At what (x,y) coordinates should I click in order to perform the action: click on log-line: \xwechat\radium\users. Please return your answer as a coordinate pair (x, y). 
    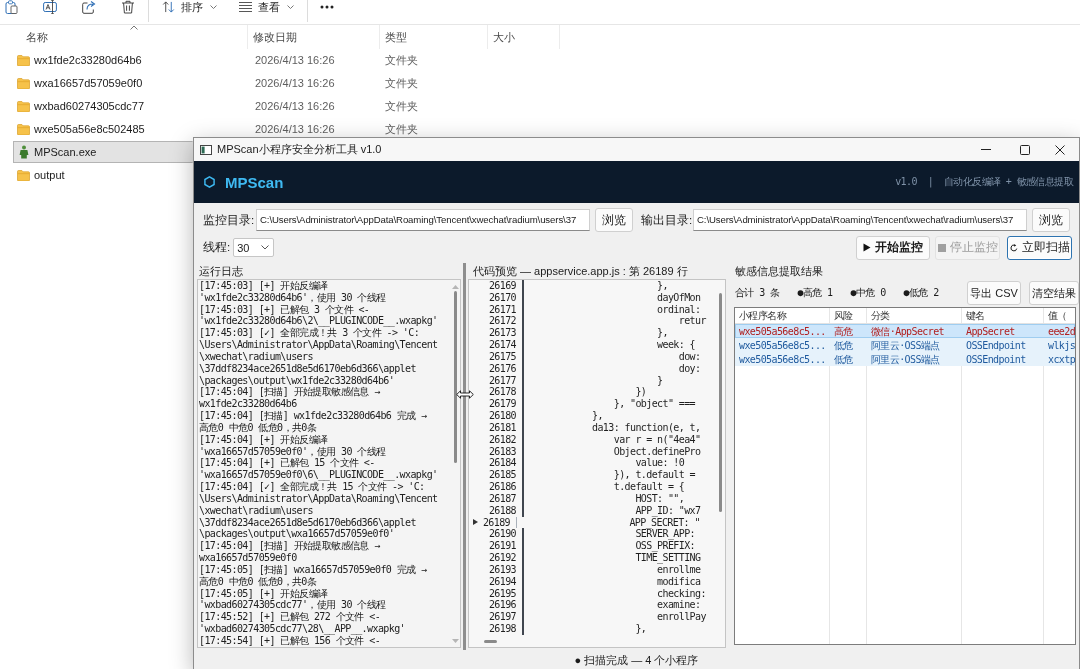
    Looking at the image, I should click on (256, 356).